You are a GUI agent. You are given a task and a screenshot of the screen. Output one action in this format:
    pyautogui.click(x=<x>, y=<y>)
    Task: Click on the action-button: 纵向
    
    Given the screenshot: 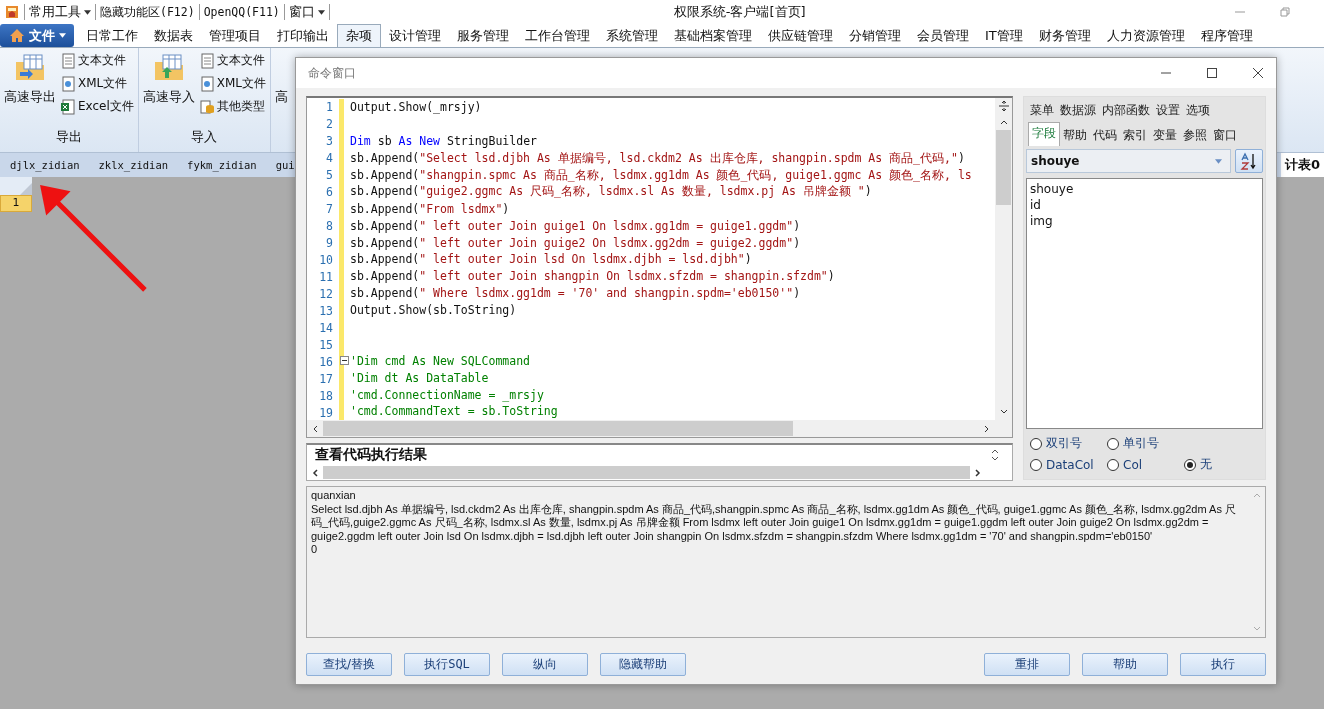 What is the action you would take?
    pyautogui.click(x=545, y=664)
    